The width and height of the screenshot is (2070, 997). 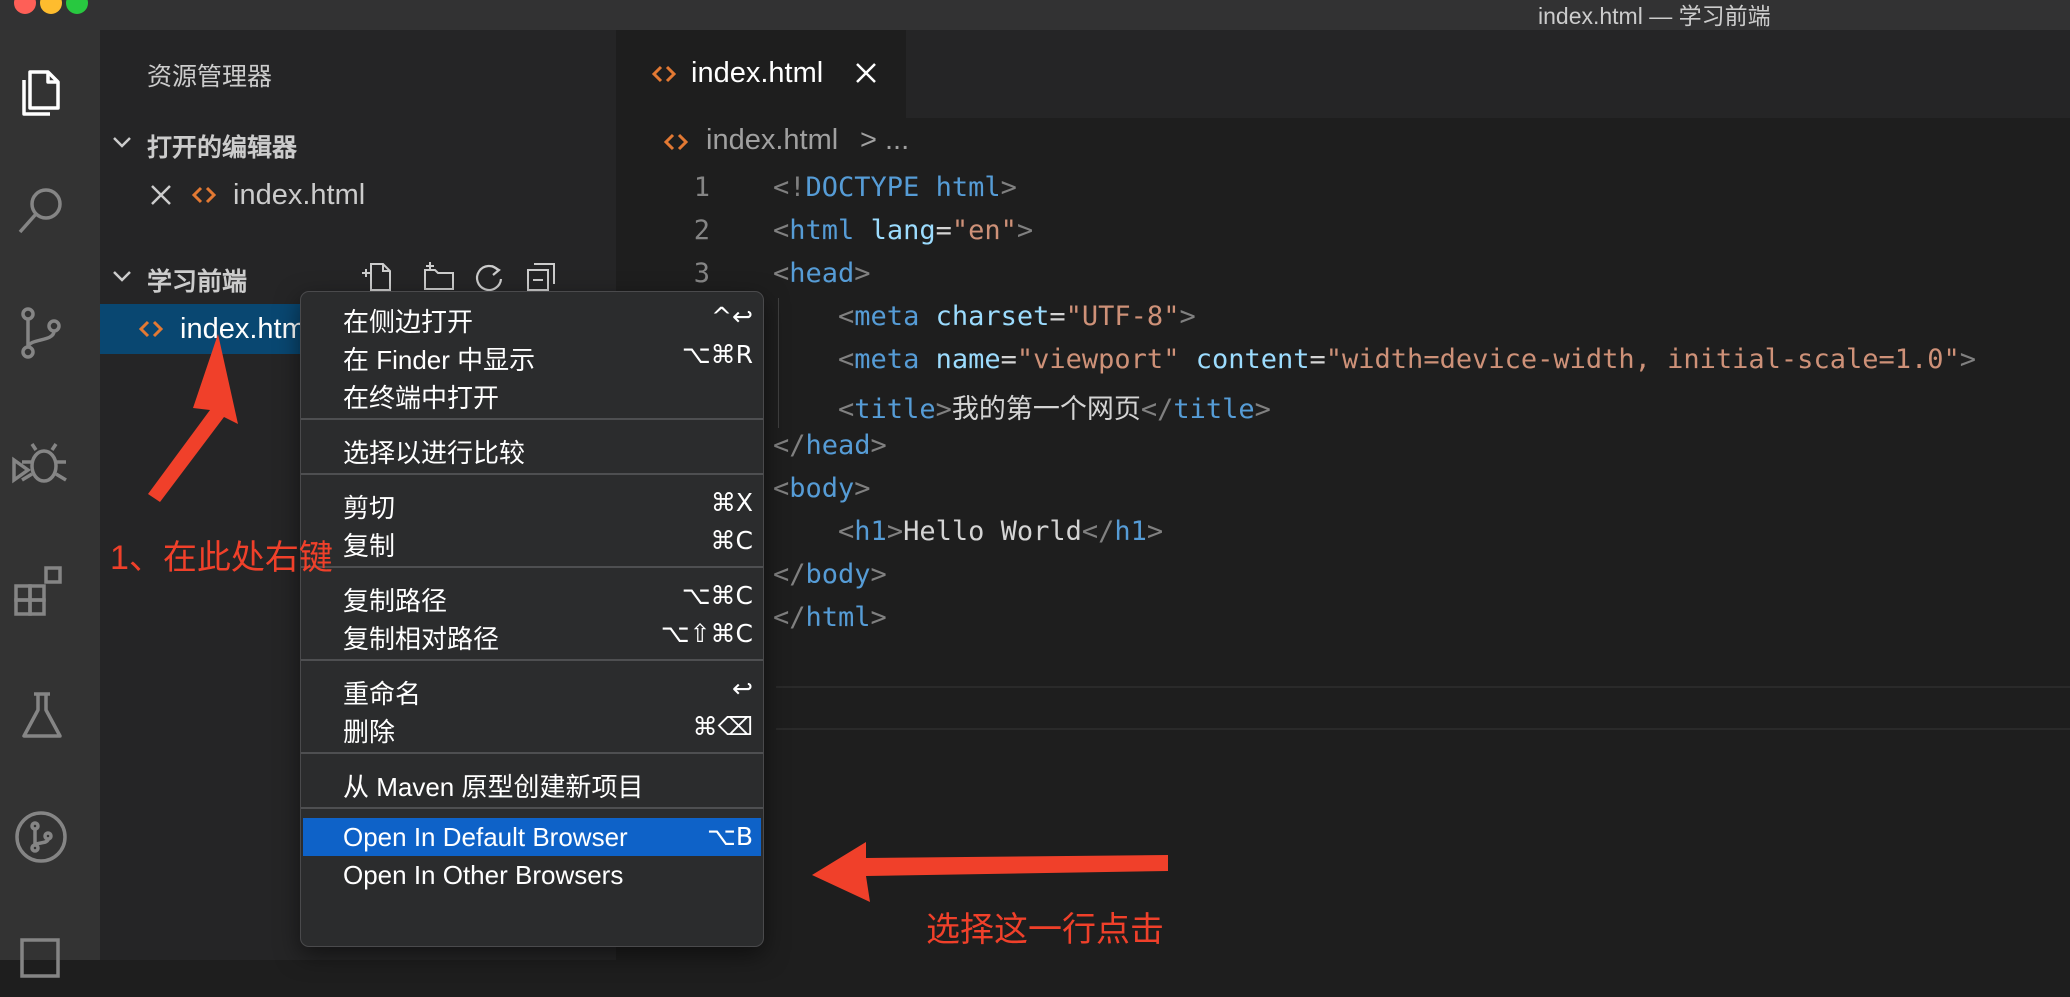 What do you see at coordinates (221, 558) in the screenshot?
I see `annotation-step1: 1、在此处右键` at bounding box center [221, 558].